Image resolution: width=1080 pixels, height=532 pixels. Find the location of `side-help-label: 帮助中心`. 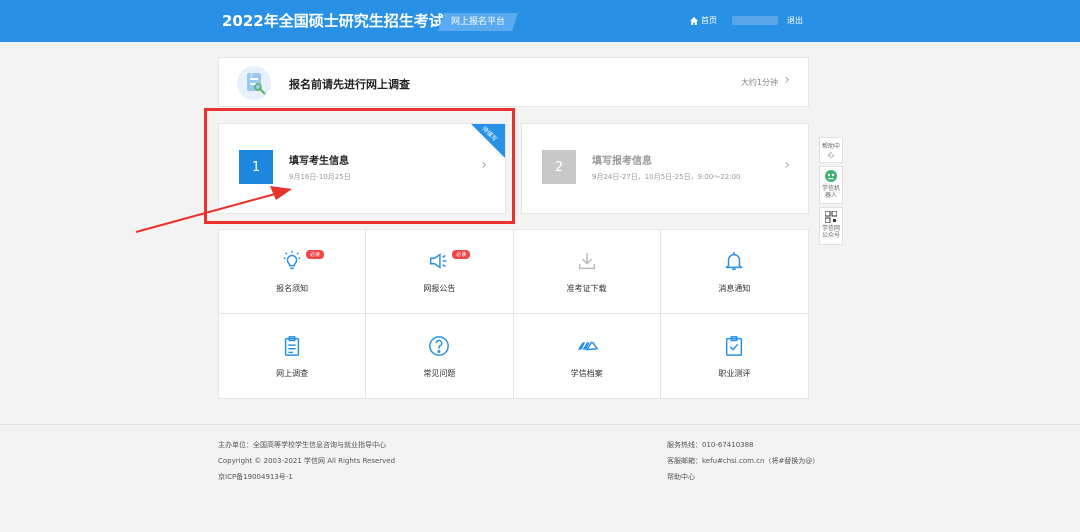

side-help-label: 帮助中心 is located at coordinates (830, 151).